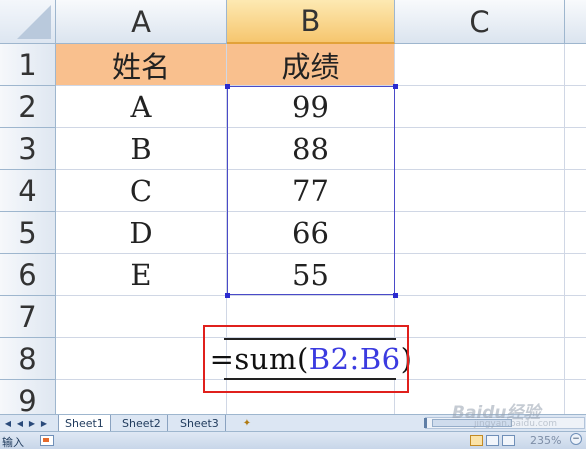  What do you see at coordinates (311, 233) in the screenshot?
I see `cell-b5: 66` at bounding box center [311, 233].